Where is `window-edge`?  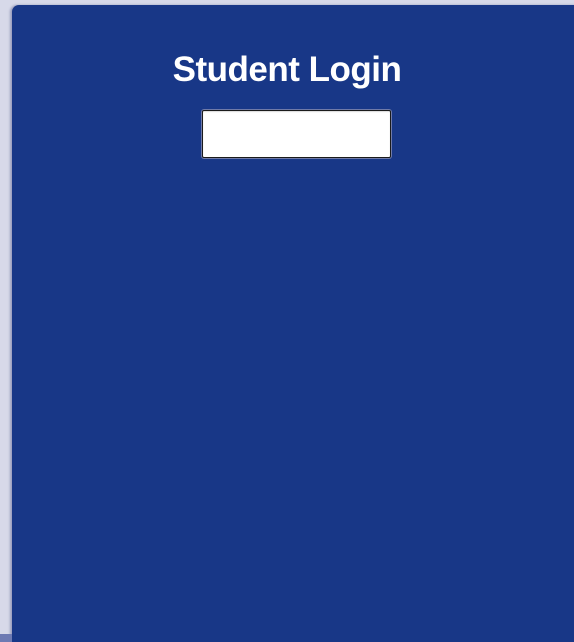
window-edge is located at coordinates (6, 638).